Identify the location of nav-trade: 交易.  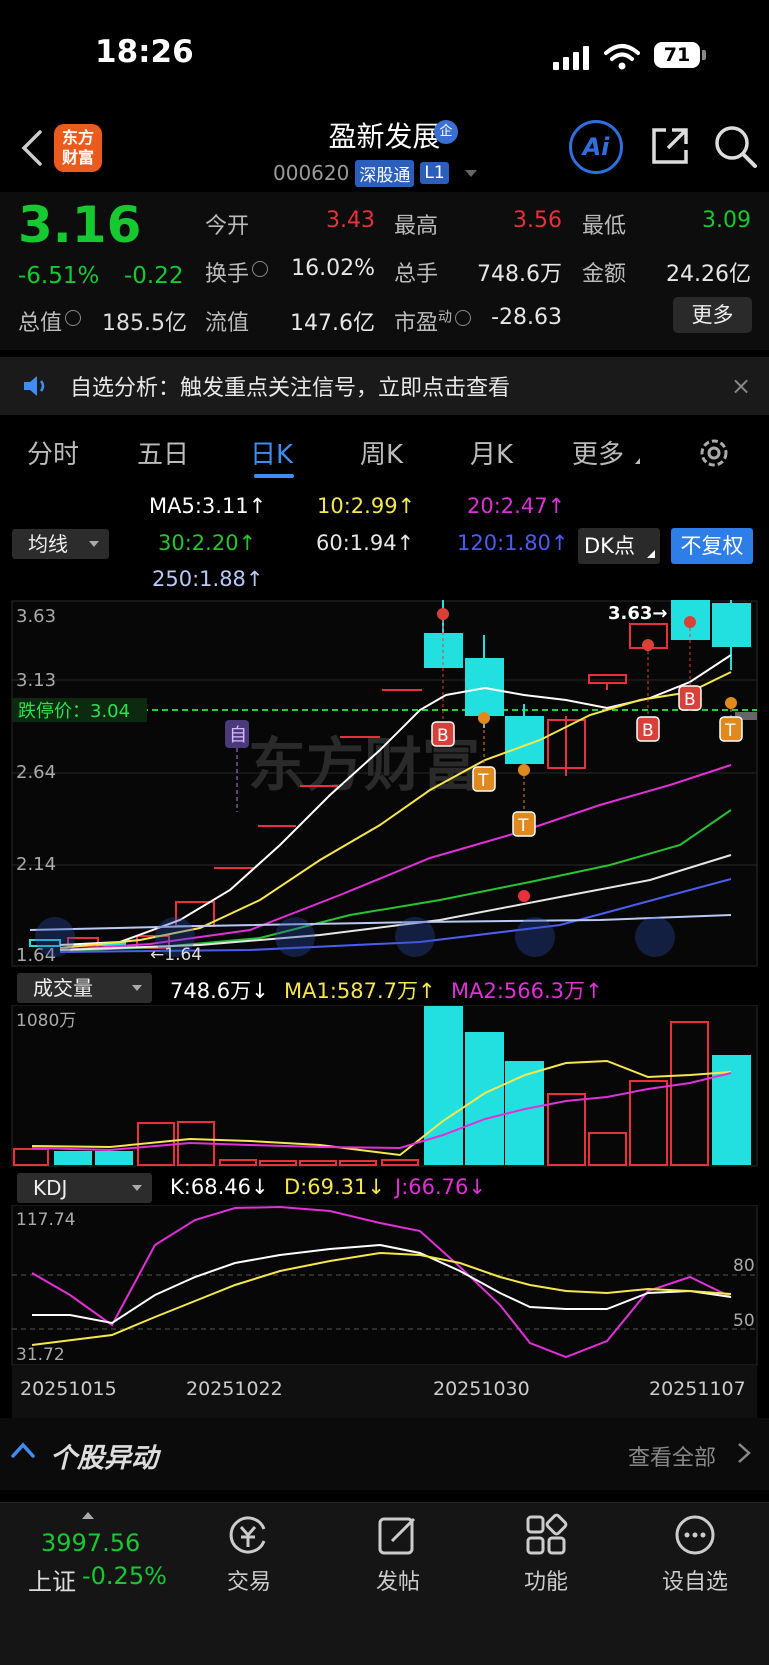
(249, 1580).